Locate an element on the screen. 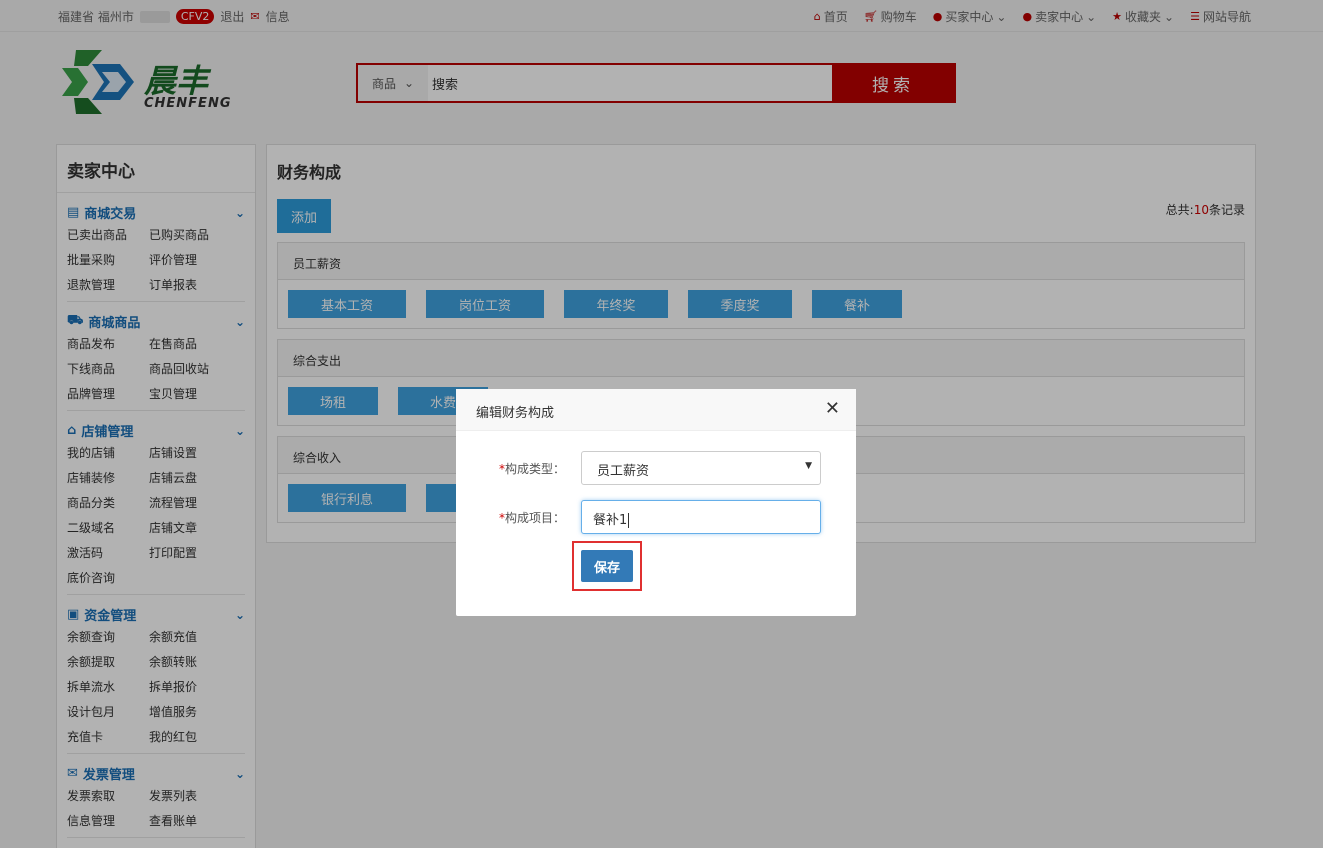 The width and height of the screenshot is (1323, 848). item-field-label-text: 构成项目： is located at coordinates (534, 518).